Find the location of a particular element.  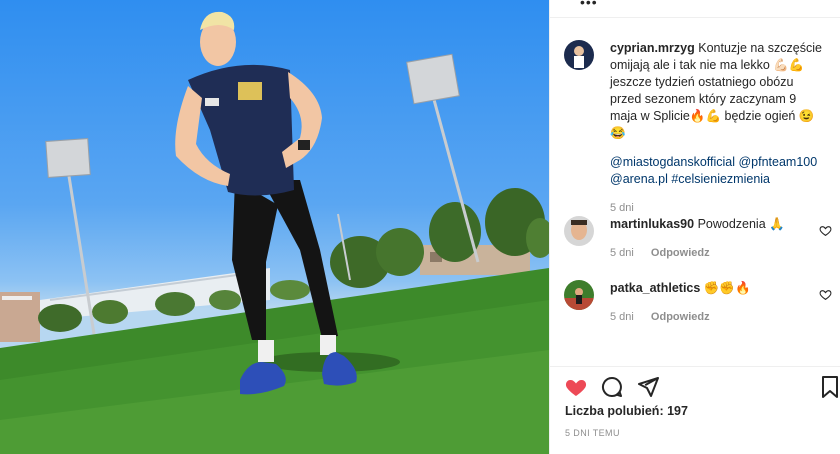

comment-icon is located at coordinates (612, 387).